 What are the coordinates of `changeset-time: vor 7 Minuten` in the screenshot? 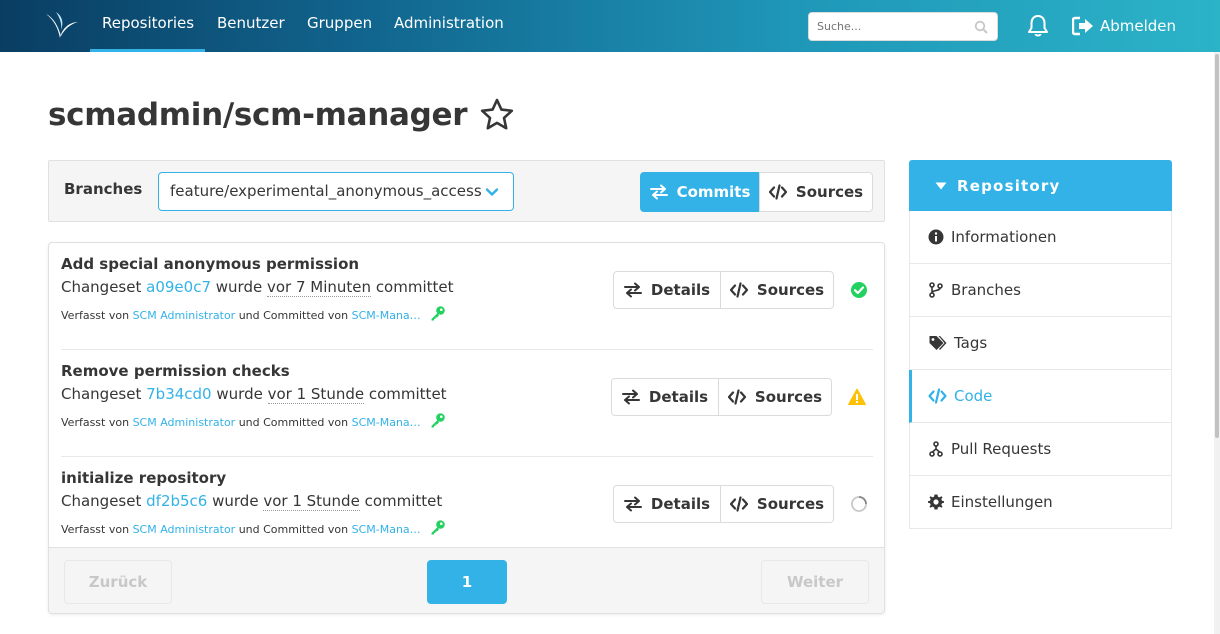 It's located at (319, 287).